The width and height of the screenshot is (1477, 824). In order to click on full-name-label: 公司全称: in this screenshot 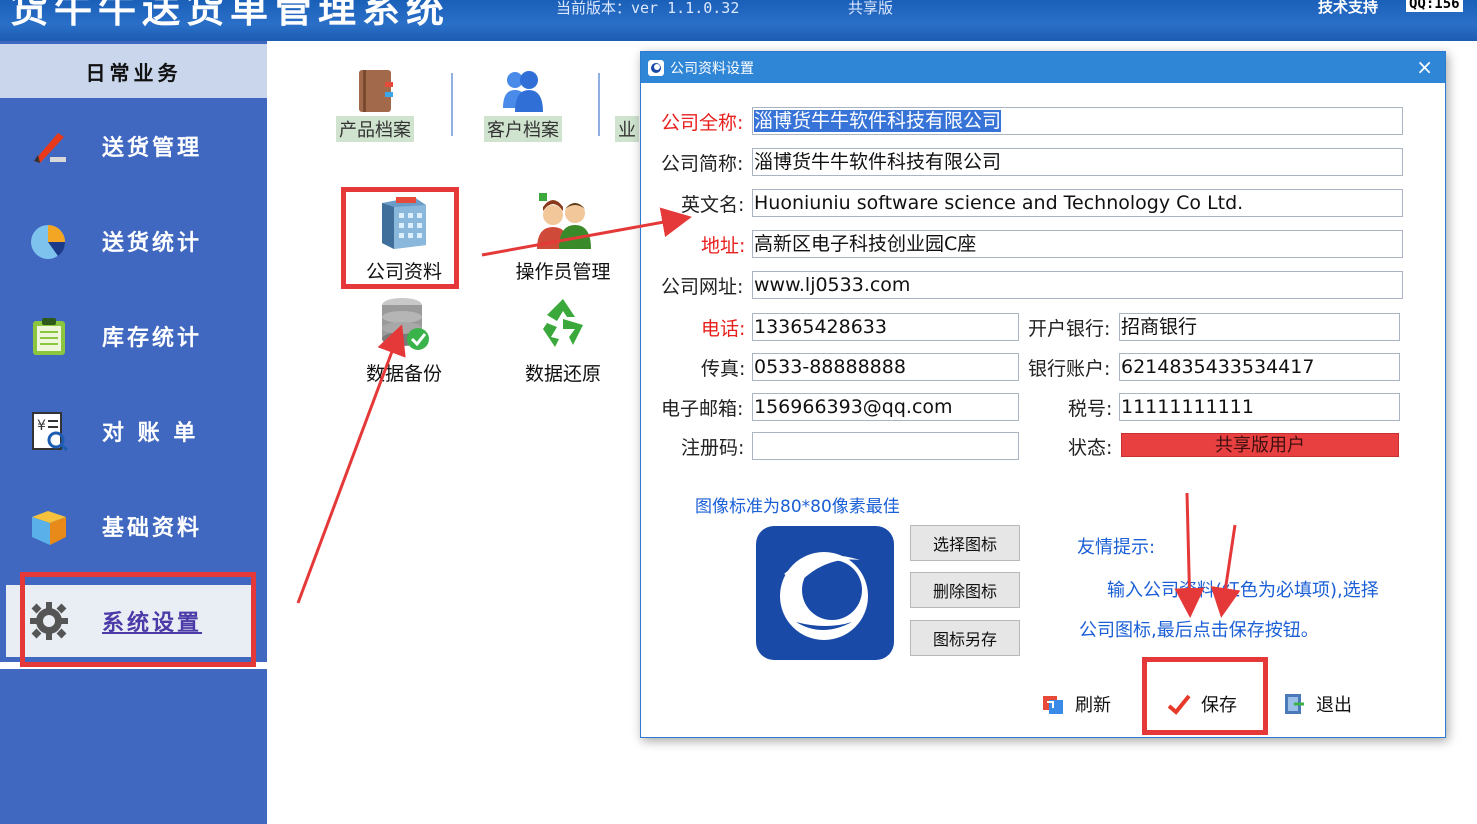, I will do `click(702, 123)`.